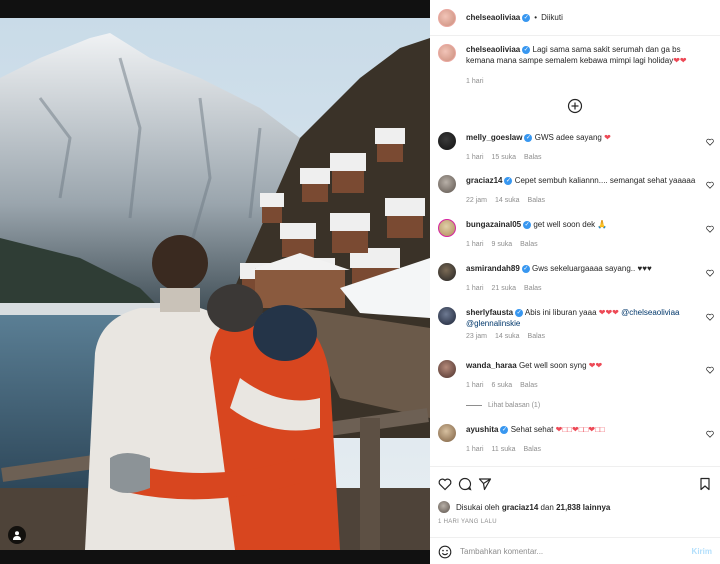 The image size is (720, 564). Describe the element at coordinates (560, 312) in the screenshot. I see `comment-text: Abis ini liburan yaaa` at that location.